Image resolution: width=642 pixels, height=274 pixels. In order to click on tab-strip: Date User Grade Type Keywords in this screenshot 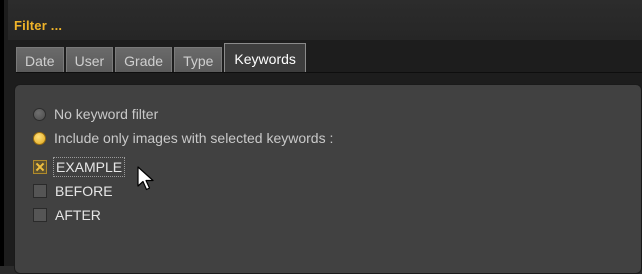, I will do `click(162, 58)`.